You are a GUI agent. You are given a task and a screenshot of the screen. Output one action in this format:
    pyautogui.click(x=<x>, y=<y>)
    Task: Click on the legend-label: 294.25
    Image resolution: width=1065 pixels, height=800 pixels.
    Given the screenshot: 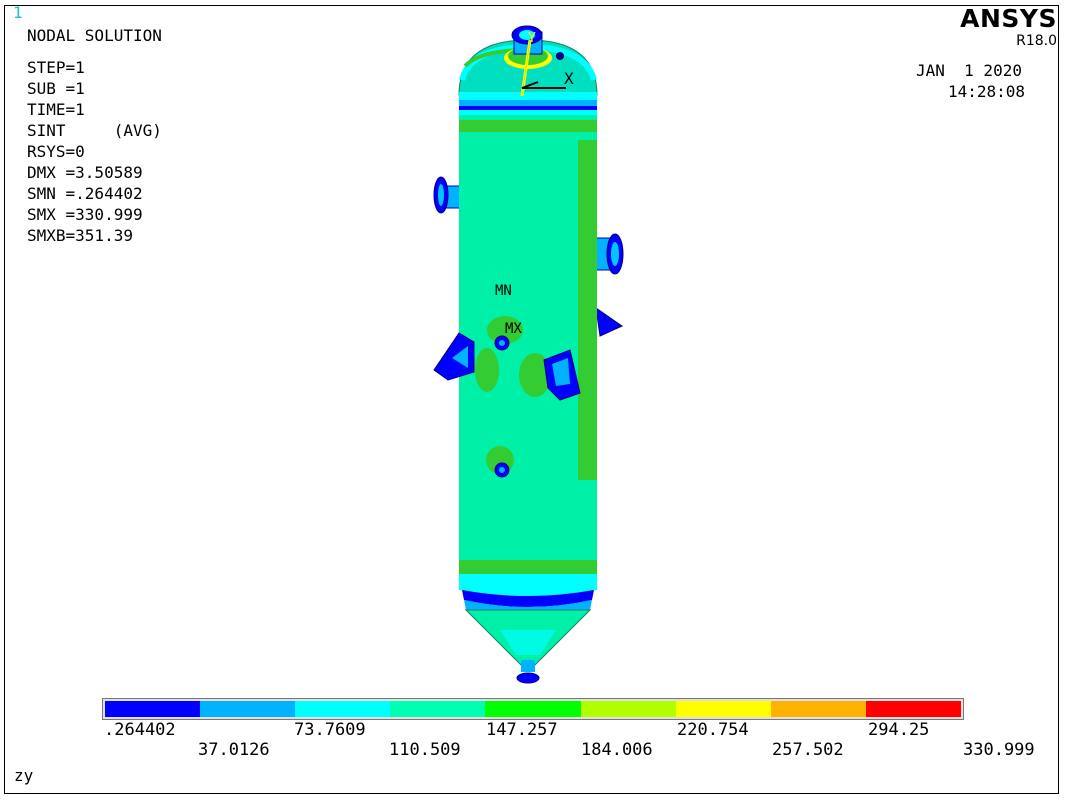 What is the action you would take?
    pyautogui.click(x=899, y=730)
    